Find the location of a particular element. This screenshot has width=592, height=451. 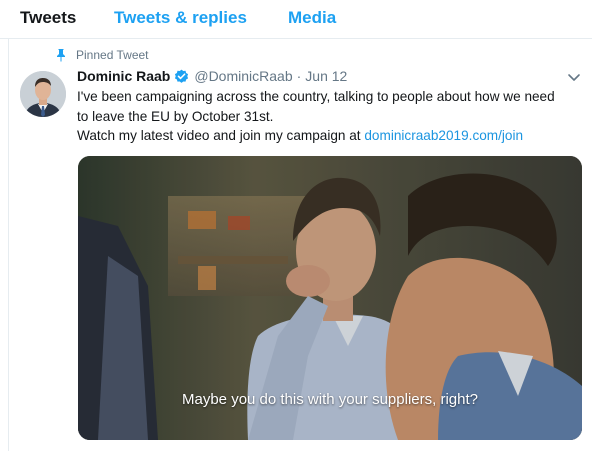

pinned-indicator: Pinned Tweet is located at coordinates (102, 55).